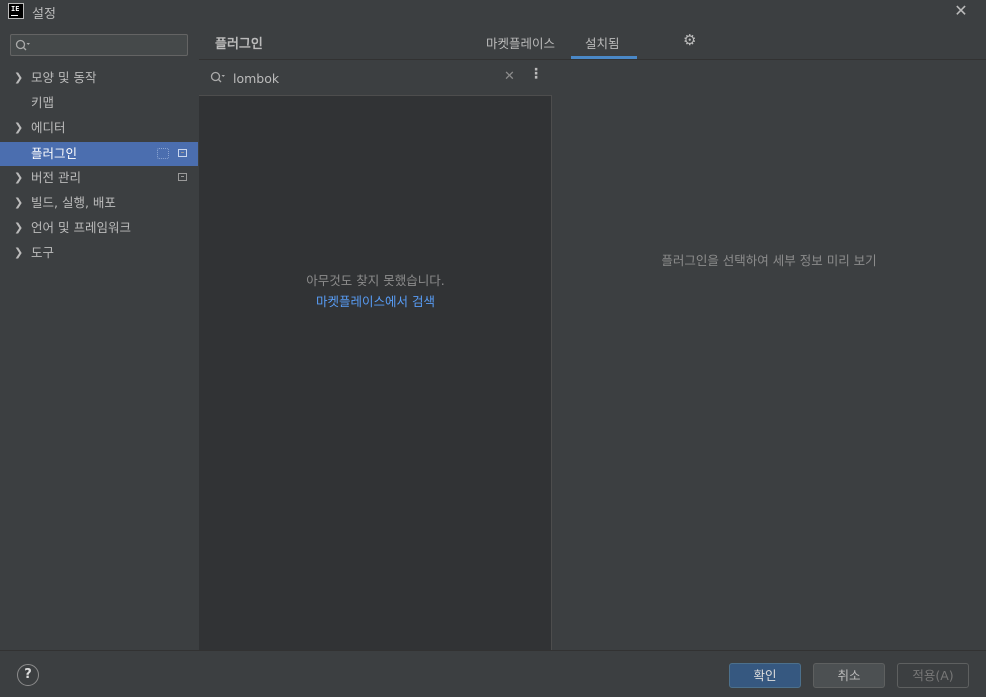 The height and width of the screenshot is (697, 986). What do you see at coordinates (849, 675) in the screenshot?
I see `cancel-button: 취소` at bounding box center [849, 675].